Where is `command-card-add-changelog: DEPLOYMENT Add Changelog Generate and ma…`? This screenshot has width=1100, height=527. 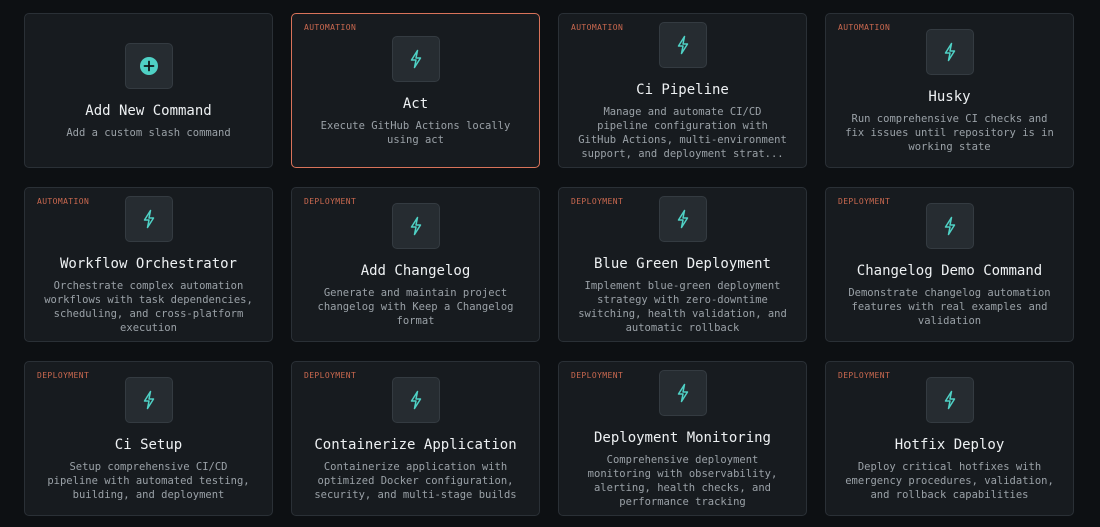
command-card-add-changelog: DEPLOYMENT Add Changelog Generate and ma… is located at coordinates (415, 264).